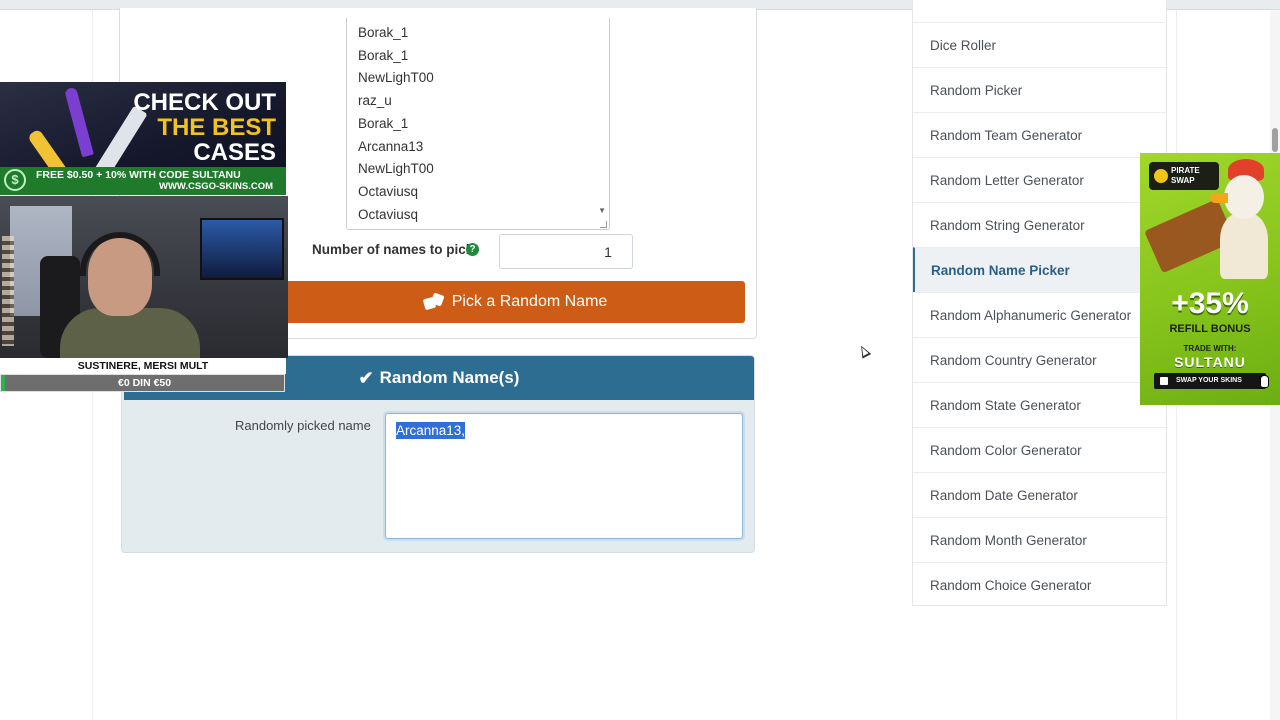 This screenshot has height=720, width=1280. I want to click on streamer-webcam, so click(144, 277).